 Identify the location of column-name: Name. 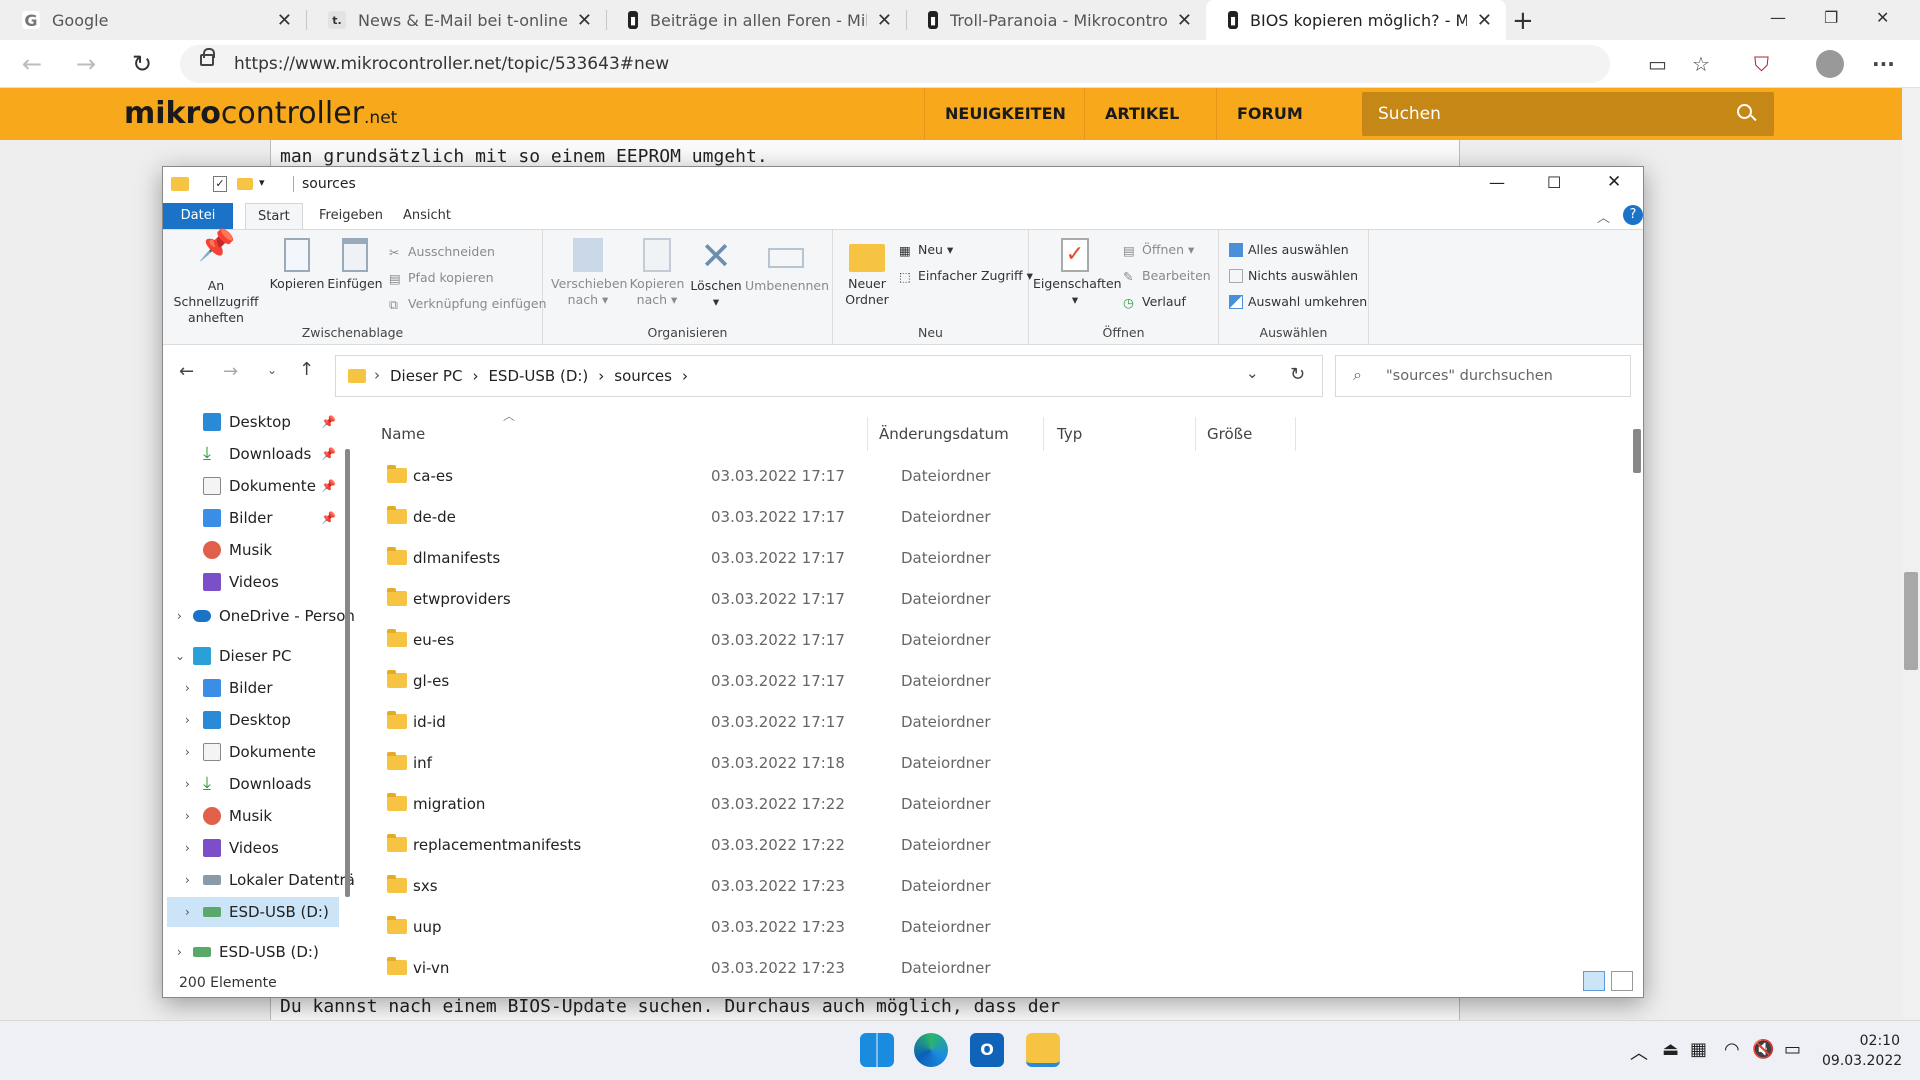
(502, 434).